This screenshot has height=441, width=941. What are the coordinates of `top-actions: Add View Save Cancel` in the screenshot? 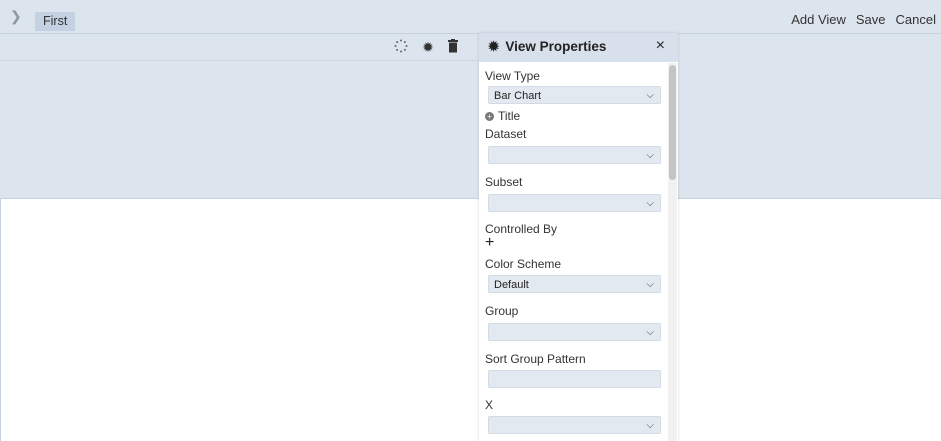 It's located at (863, 20).